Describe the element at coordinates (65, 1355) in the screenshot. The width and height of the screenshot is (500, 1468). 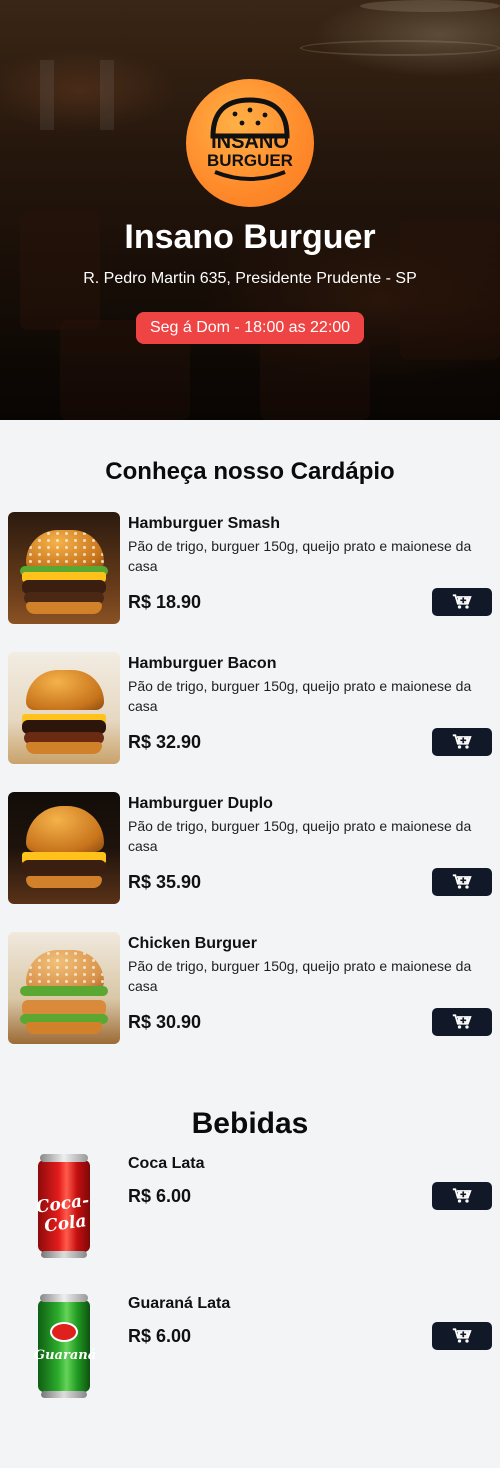
I see `can-logo-text: Guaraná` at that location.